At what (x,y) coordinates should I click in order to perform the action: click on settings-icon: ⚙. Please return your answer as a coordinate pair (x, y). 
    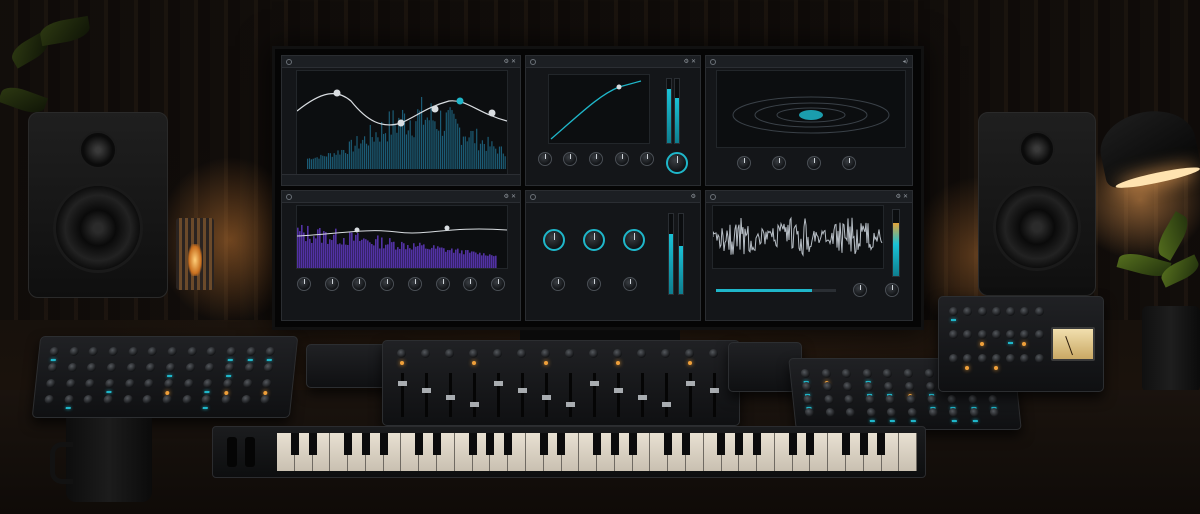
    Looking at the image, I should click on (693, 197).